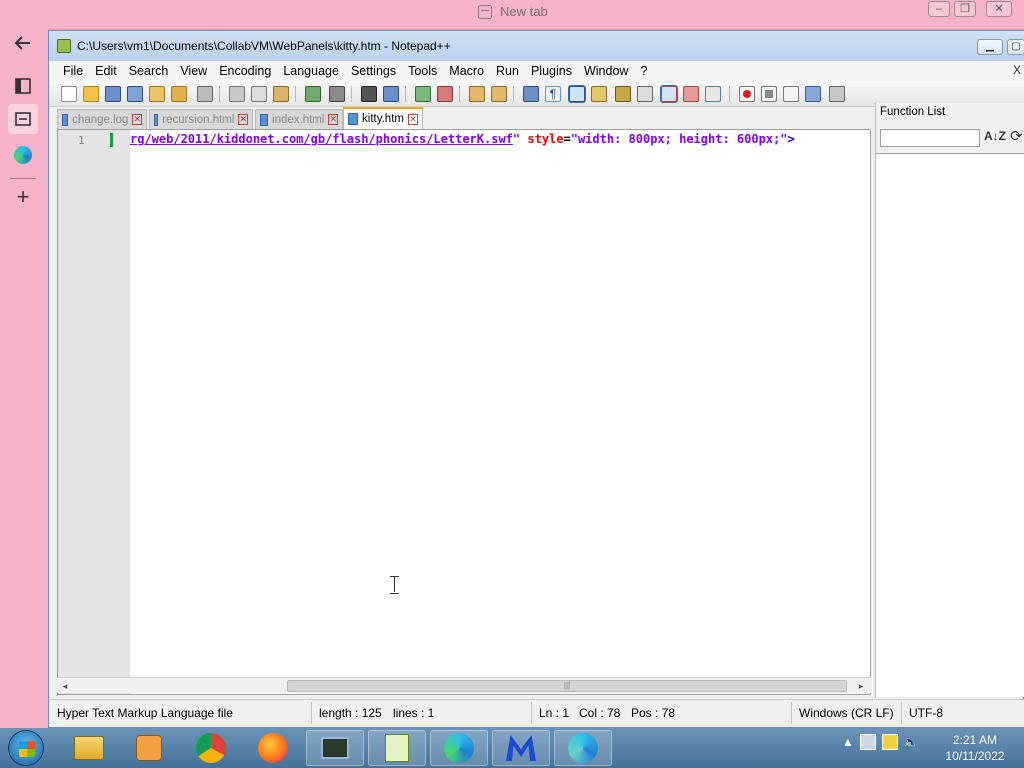 The width and height of the screenshot is (1024, 768). What do you see at coordinates (531, 94) in the screenshot?
I see `word-wrap-icon` at bounding box center [531, 94].